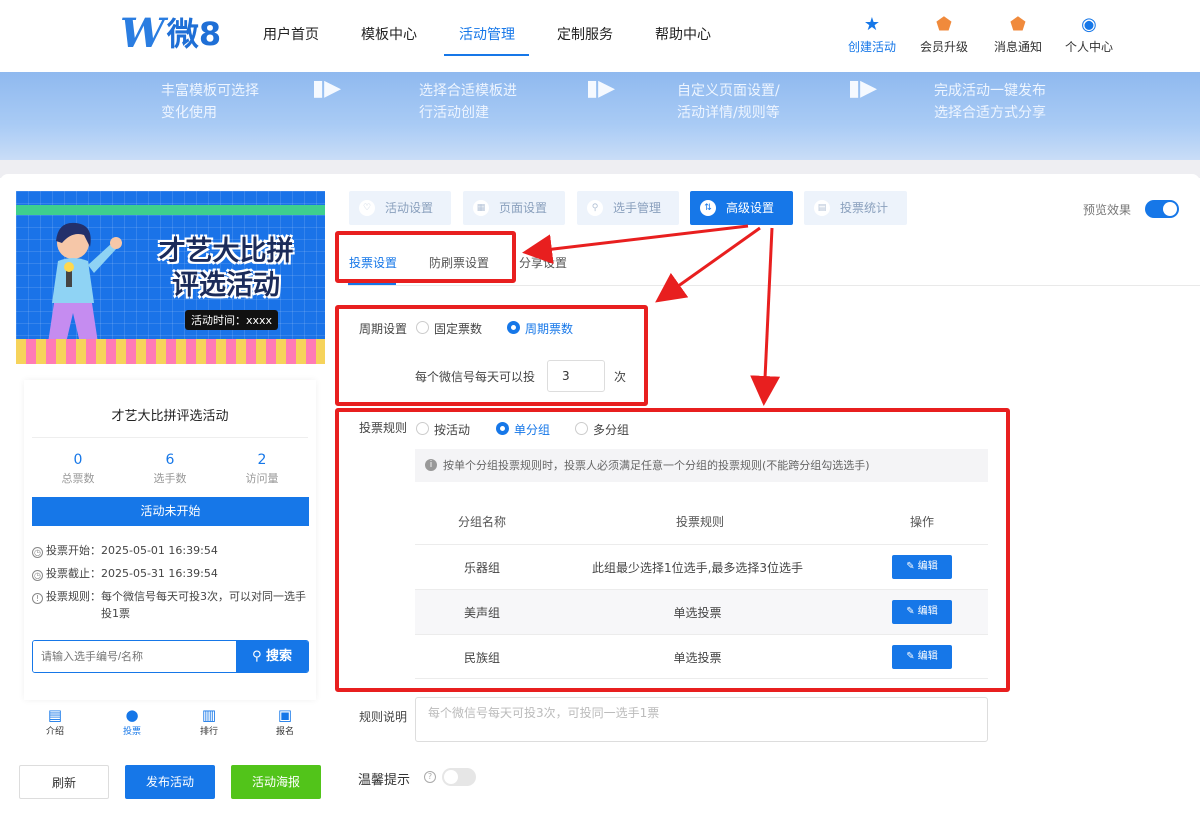  What do you see at coordinates (481, 208) in the screenshot?
I see `page-icon: ▦` at bounding box center [481, 208].